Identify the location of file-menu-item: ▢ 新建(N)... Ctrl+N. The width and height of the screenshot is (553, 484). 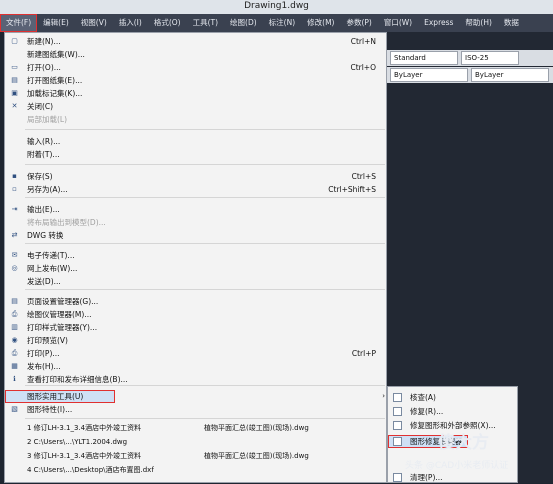
(195, 41).